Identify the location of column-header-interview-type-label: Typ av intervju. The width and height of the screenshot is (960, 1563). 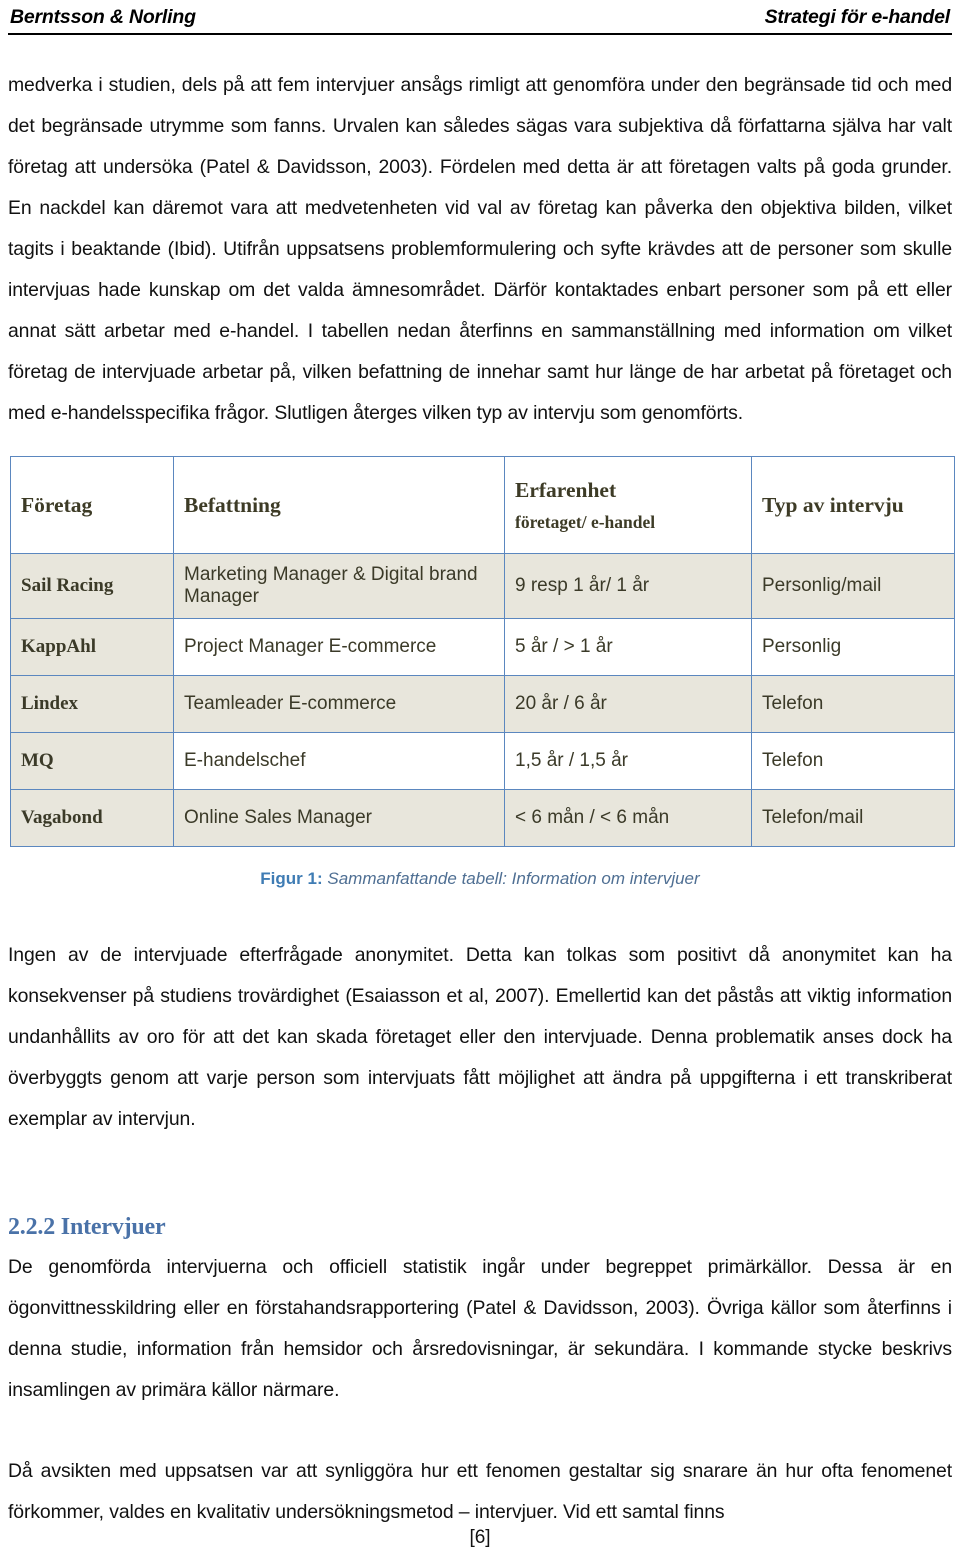
(833, 504).